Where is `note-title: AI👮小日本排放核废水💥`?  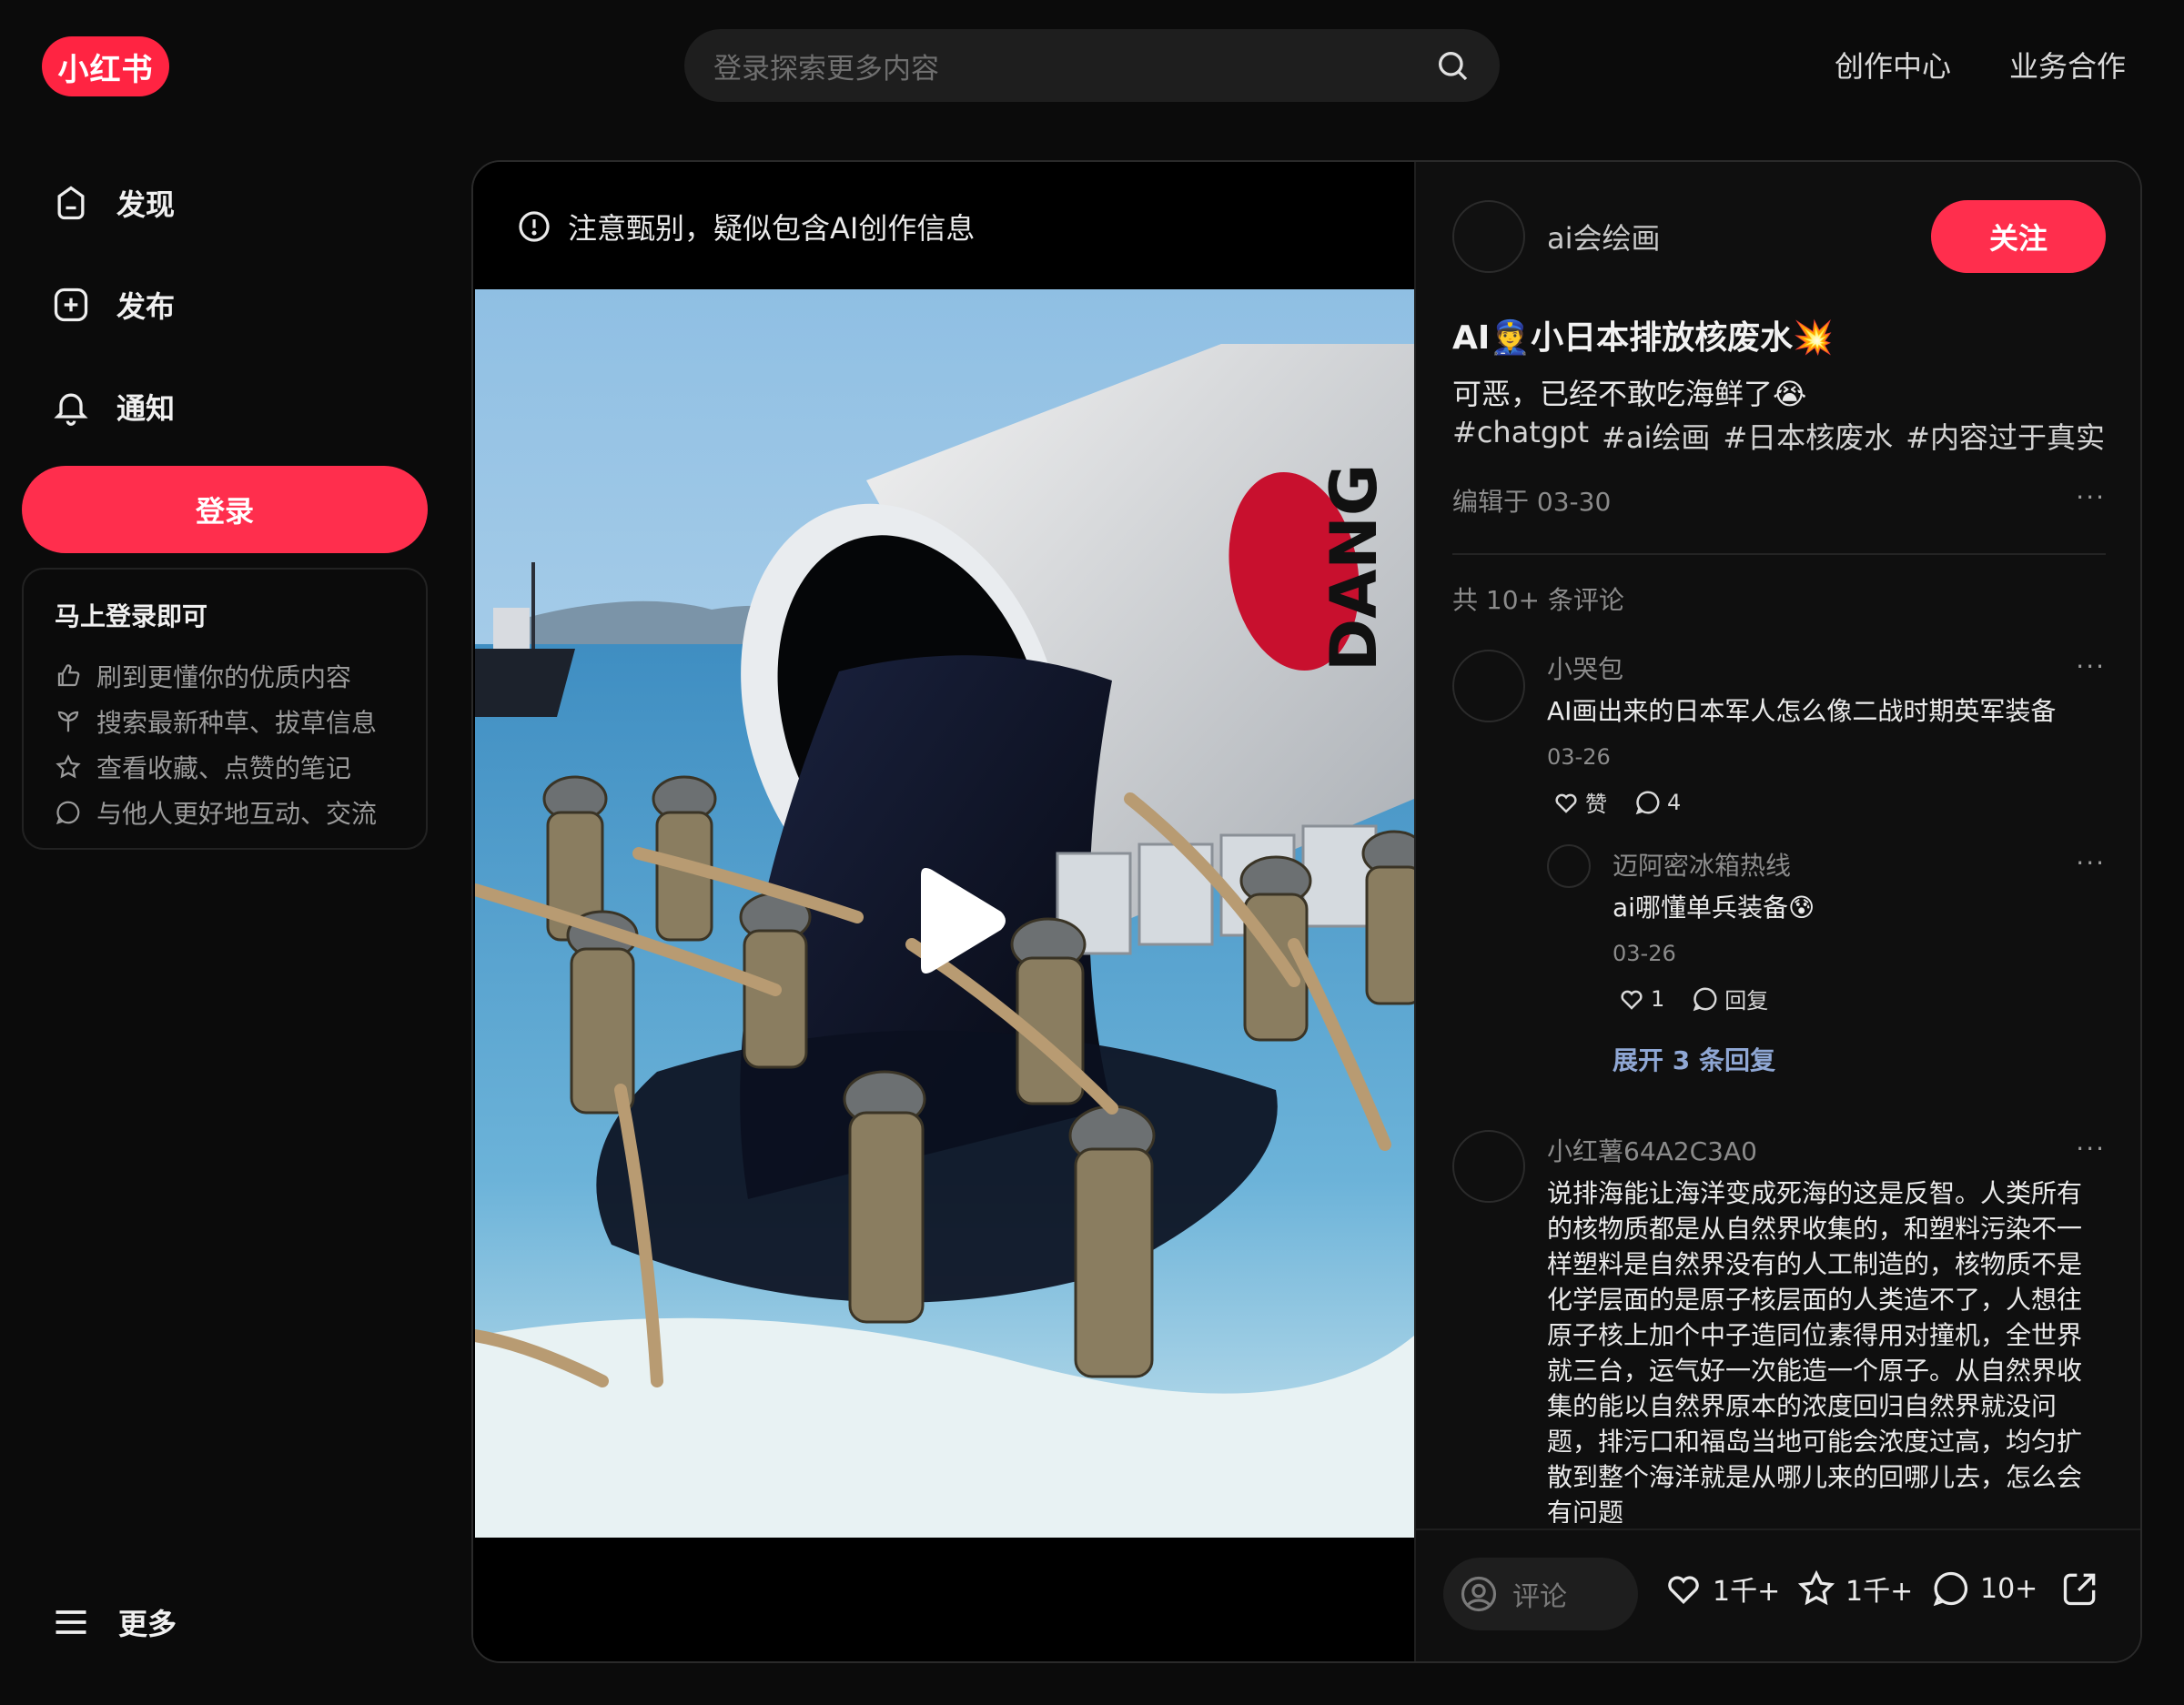
note-title: AI👮小日本排放核废水💥 is located at coordinates (1643, 338).